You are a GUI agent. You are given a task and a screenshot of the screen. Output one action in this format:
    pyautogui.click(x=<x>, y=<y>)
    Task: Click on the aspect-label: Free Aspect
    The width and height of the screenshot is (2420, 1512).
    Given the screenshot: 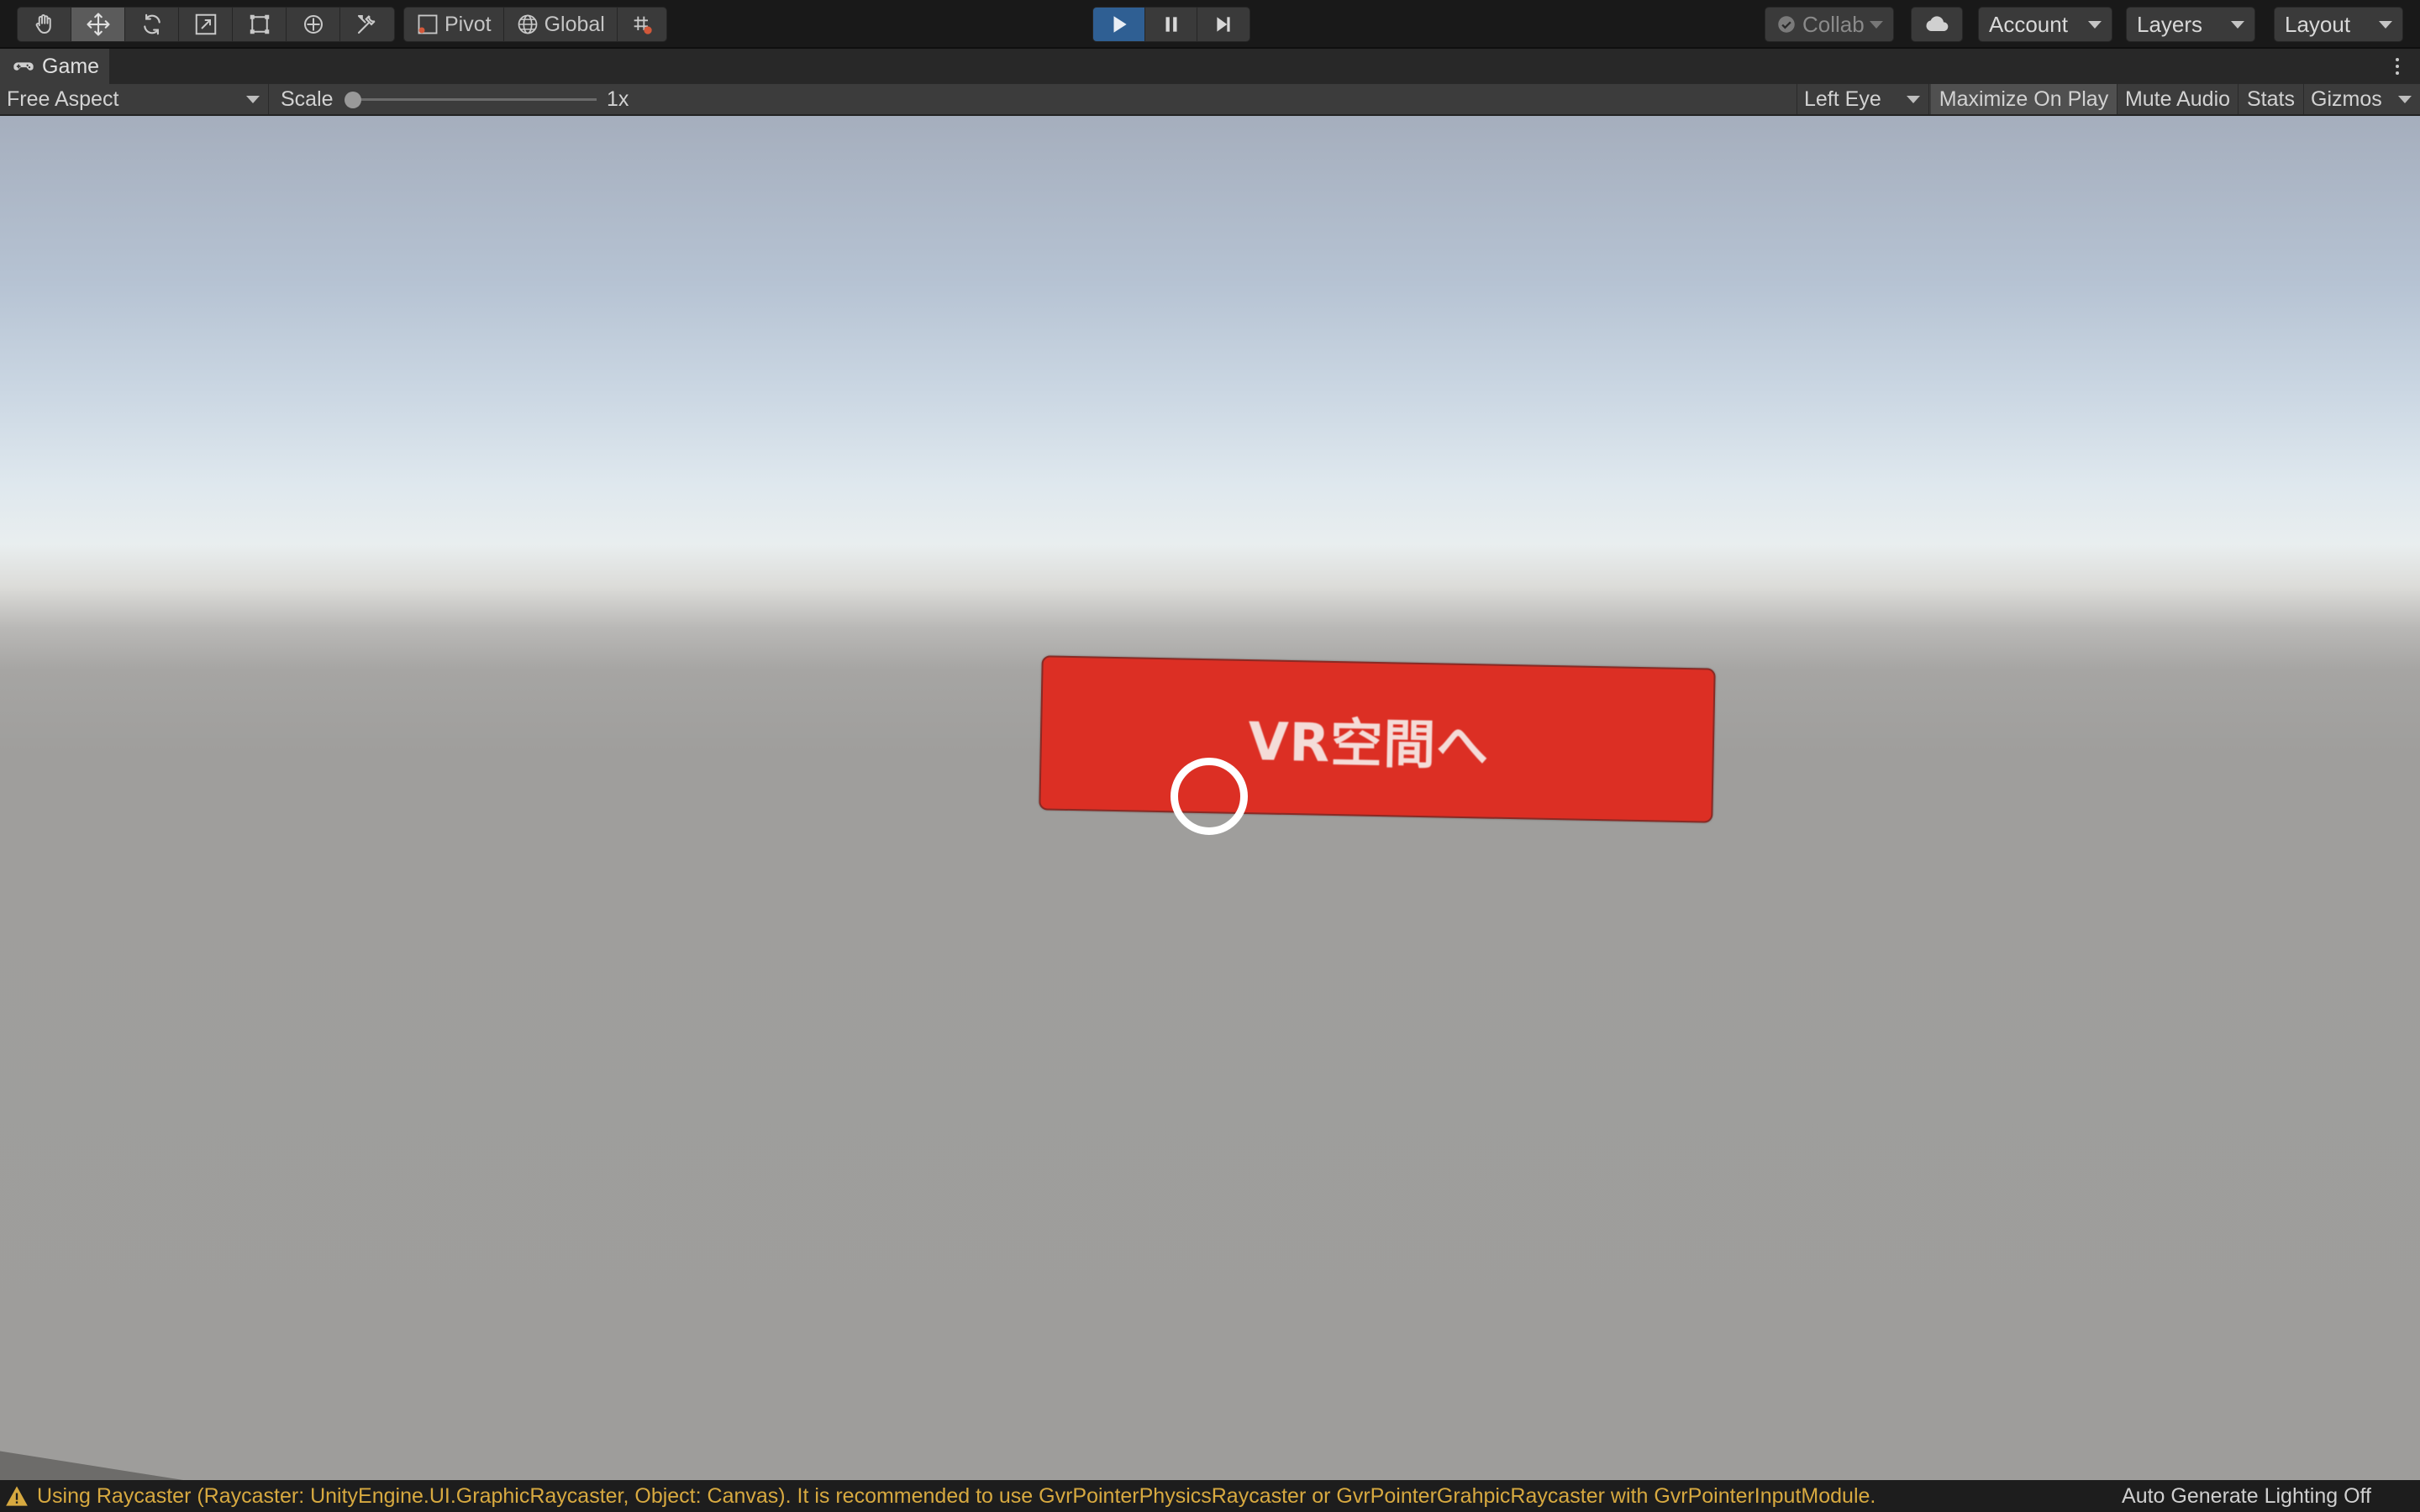 What is the action you would take?
    pyautogui.click(x=63, y=99)
    